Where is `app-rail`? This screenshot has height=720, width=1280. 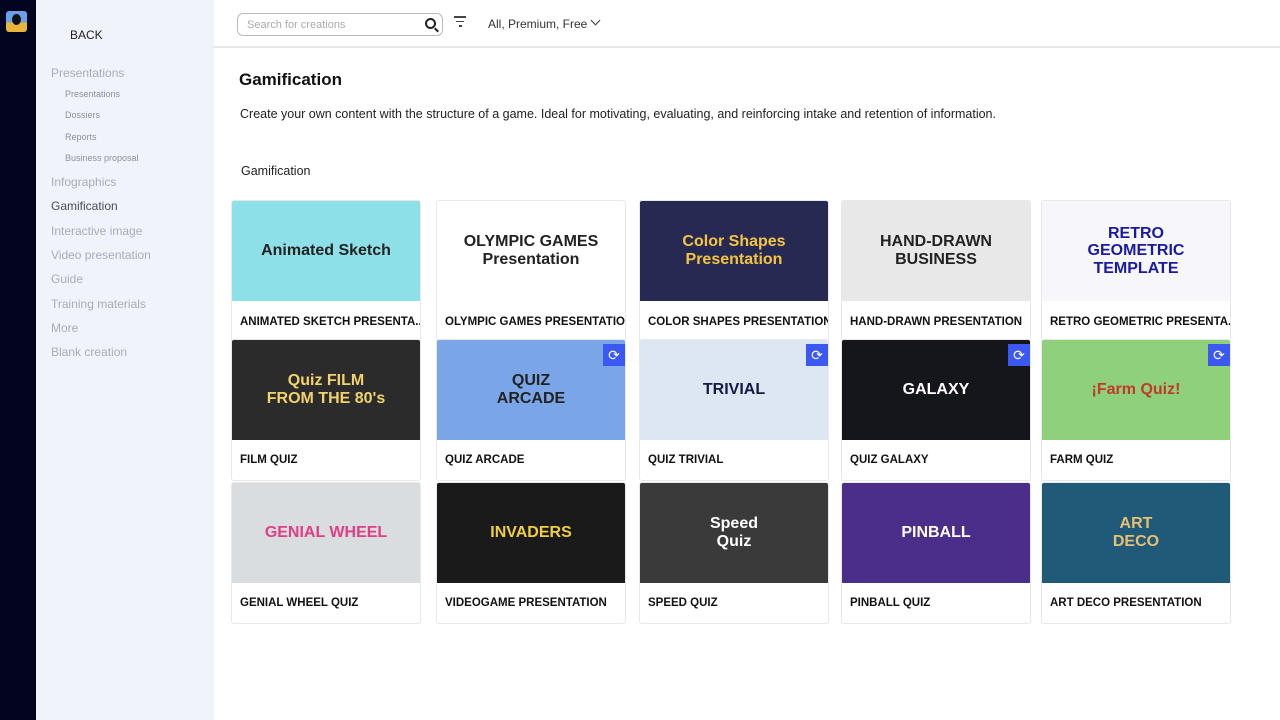 app-rail is located at coordinates (18, 360).